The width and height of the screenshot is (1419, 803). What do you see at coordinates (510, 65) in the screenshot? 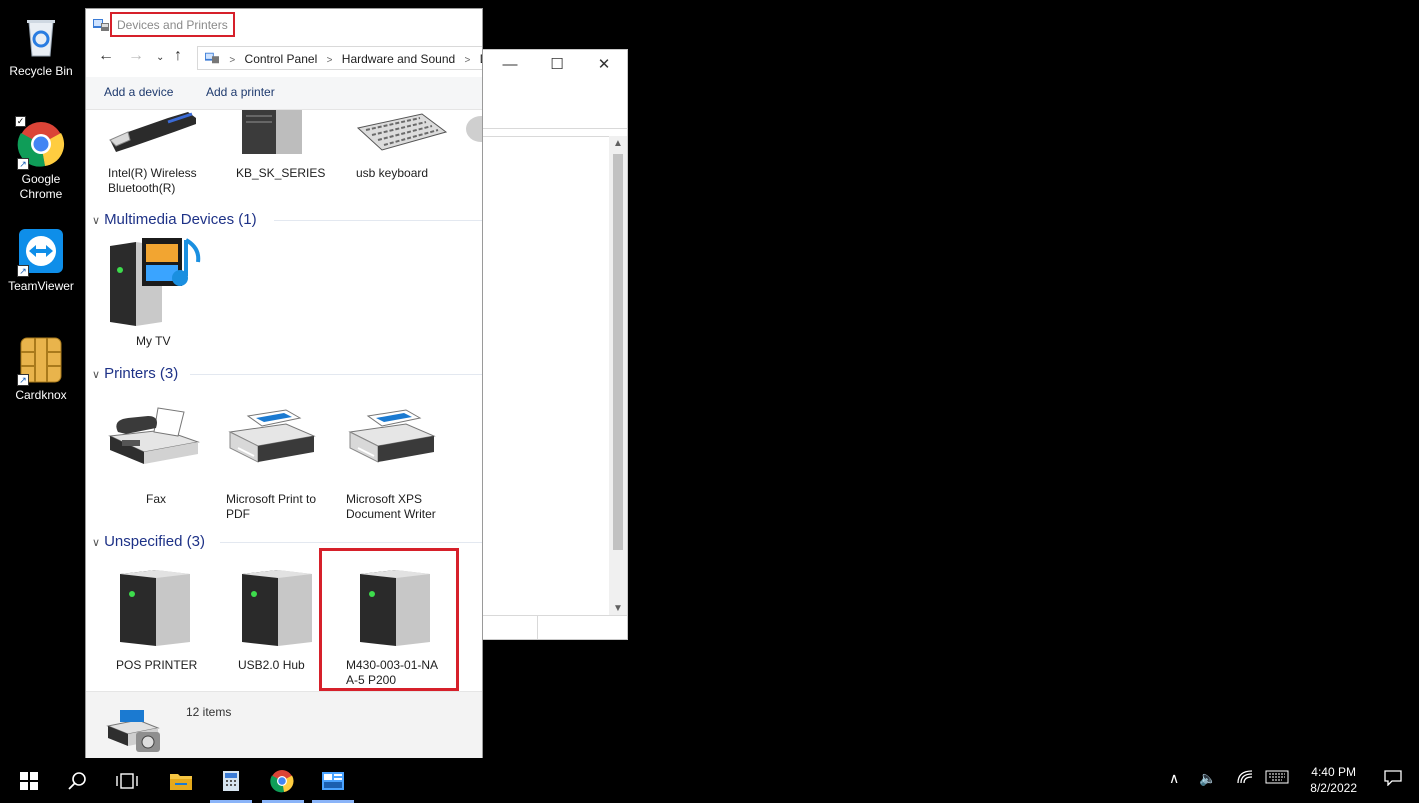
I see `minimize-icon: —` at bounding box center [510, 65].